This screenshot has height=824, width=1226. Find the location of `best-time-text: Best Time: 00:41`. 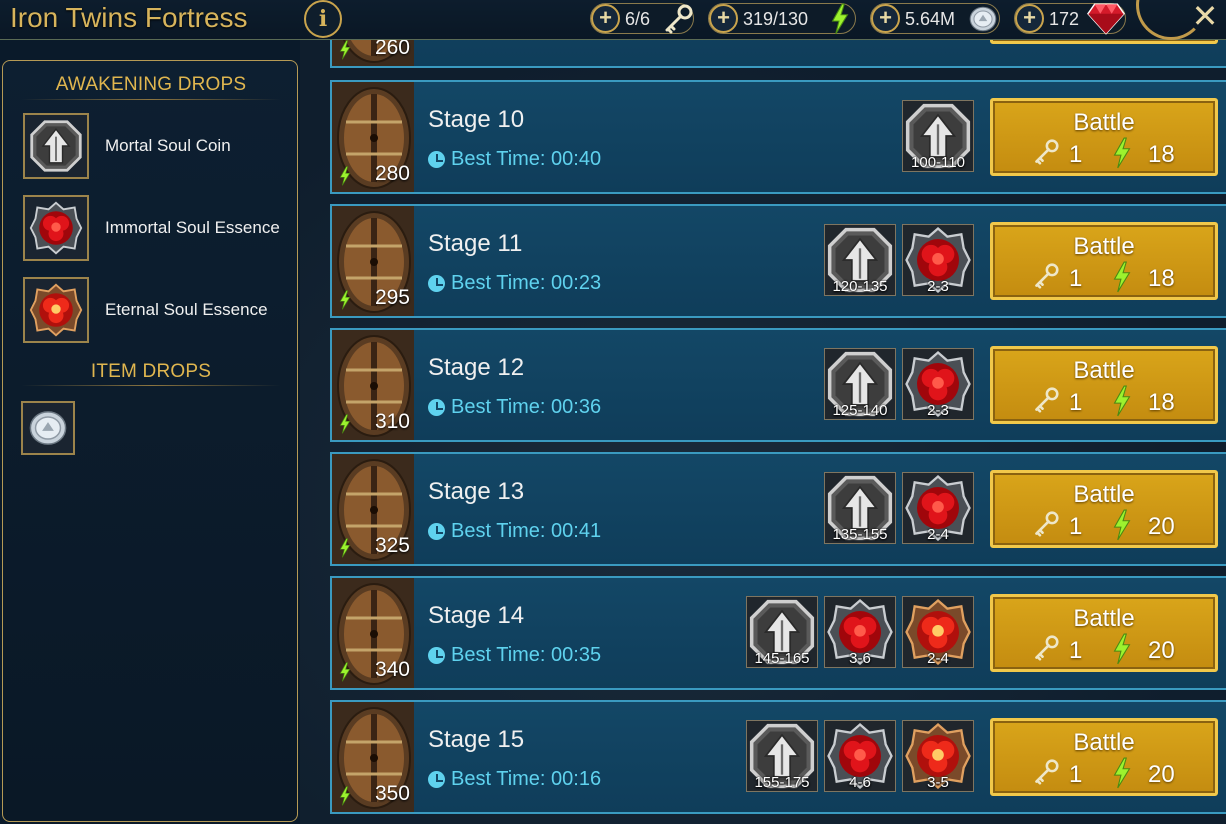

best-time-text: Best Time: 00:41 is located at coordinates (526, 531).